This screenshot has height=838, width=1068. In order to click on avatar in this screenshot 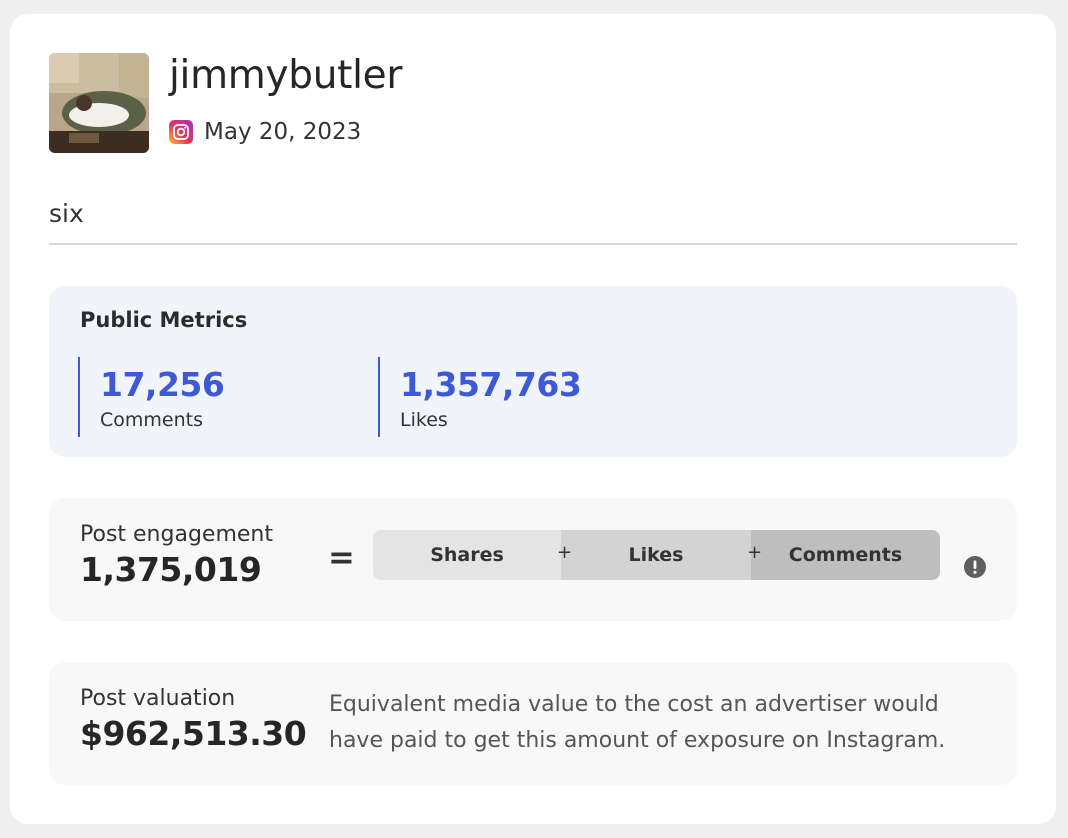, I will do `click(99, 103)`.